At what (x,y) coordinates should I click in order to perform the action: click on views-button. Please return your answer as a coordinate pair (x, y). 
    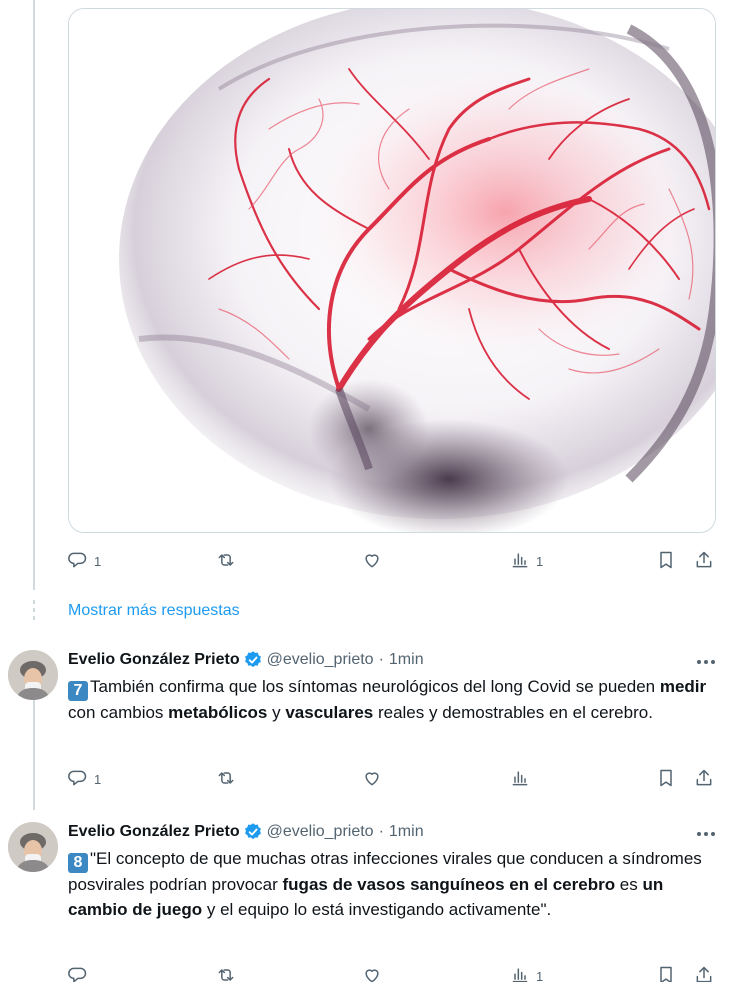
    Looking at the image, I should click on (520, 778).